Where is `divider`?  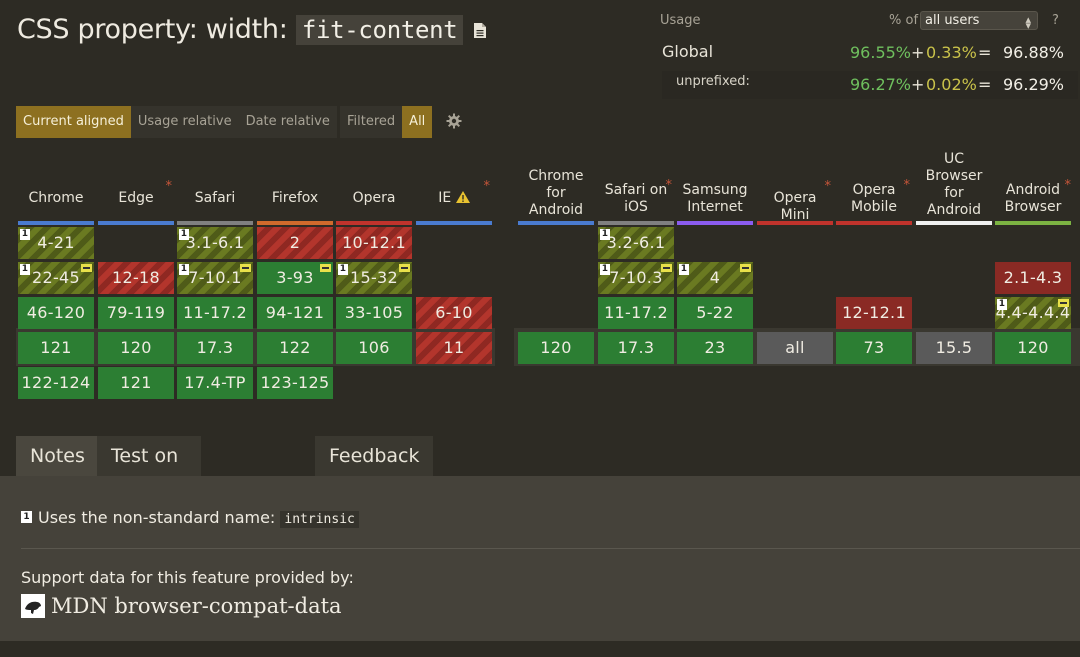
divider is located at coordinates (550, 548).